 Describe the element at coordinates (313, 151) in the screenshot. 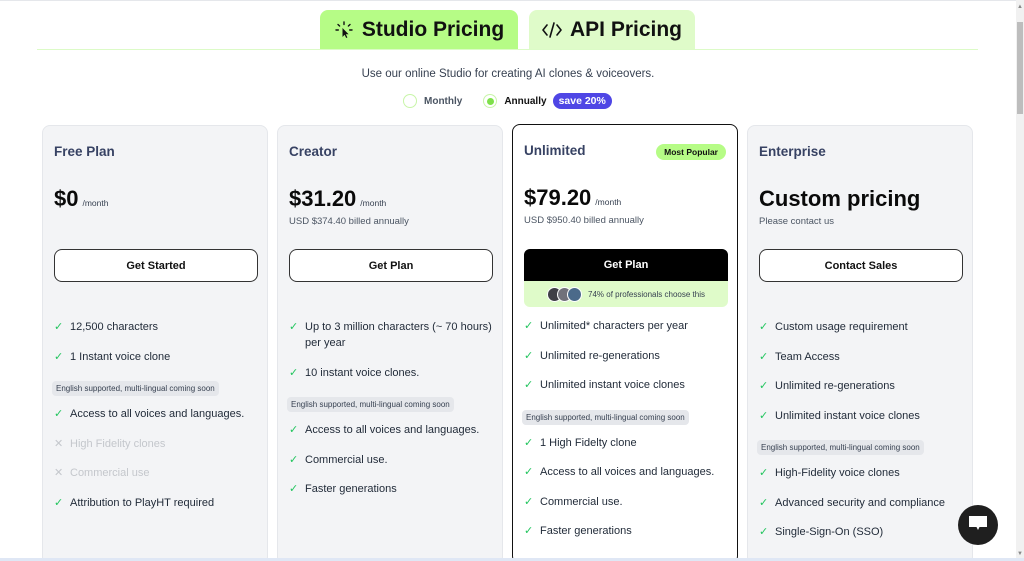

I see `plan-name: Creator` at that location.